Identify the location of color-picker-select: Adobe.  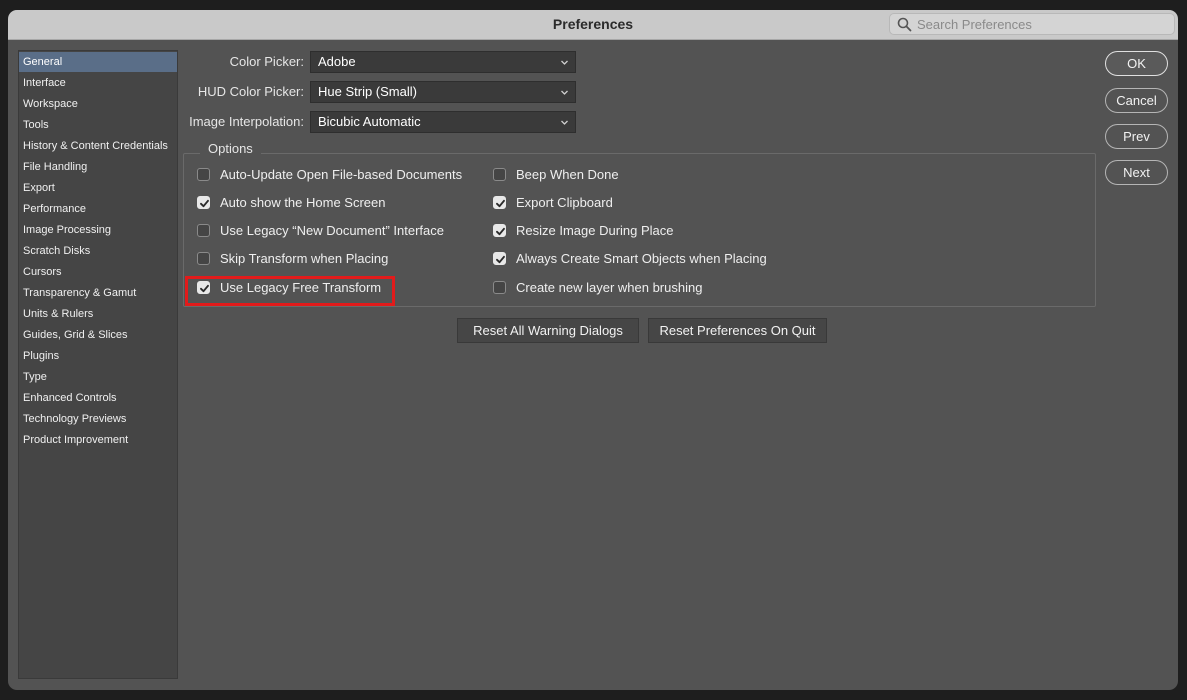
(443, 62).